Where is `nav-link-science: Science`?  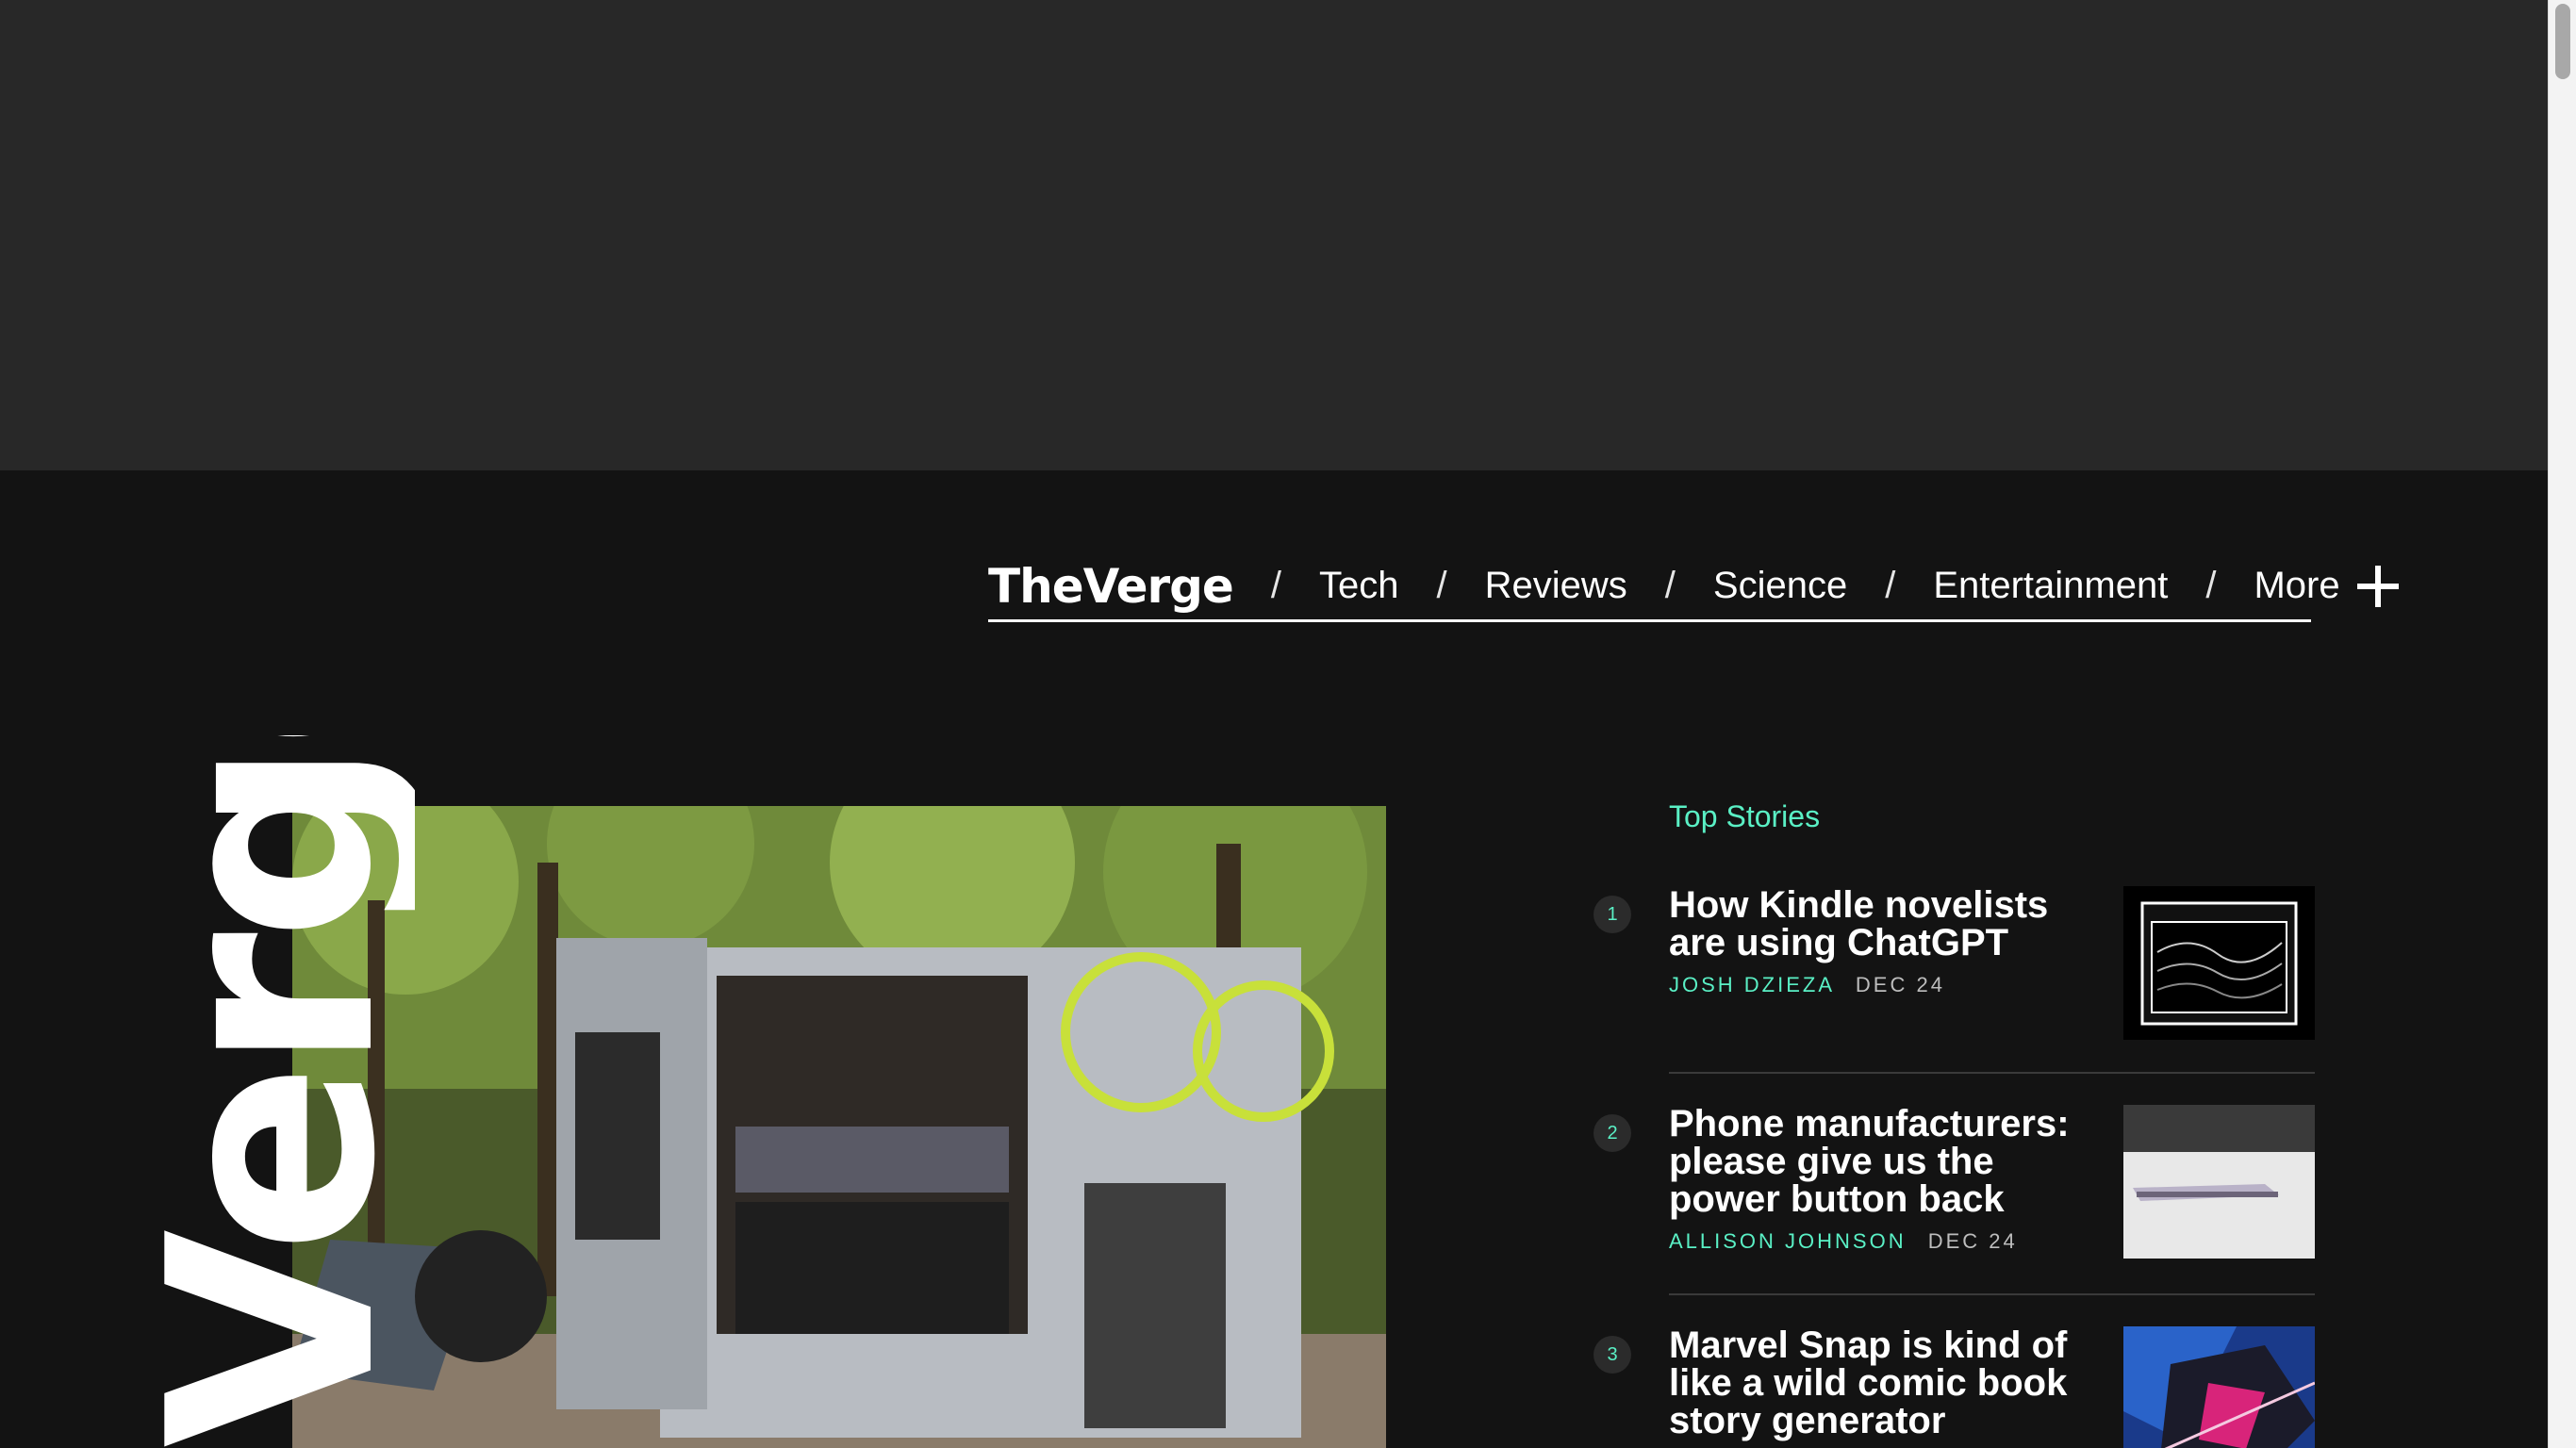 nav-link-science: Science is located at coordinates (1780, 586).